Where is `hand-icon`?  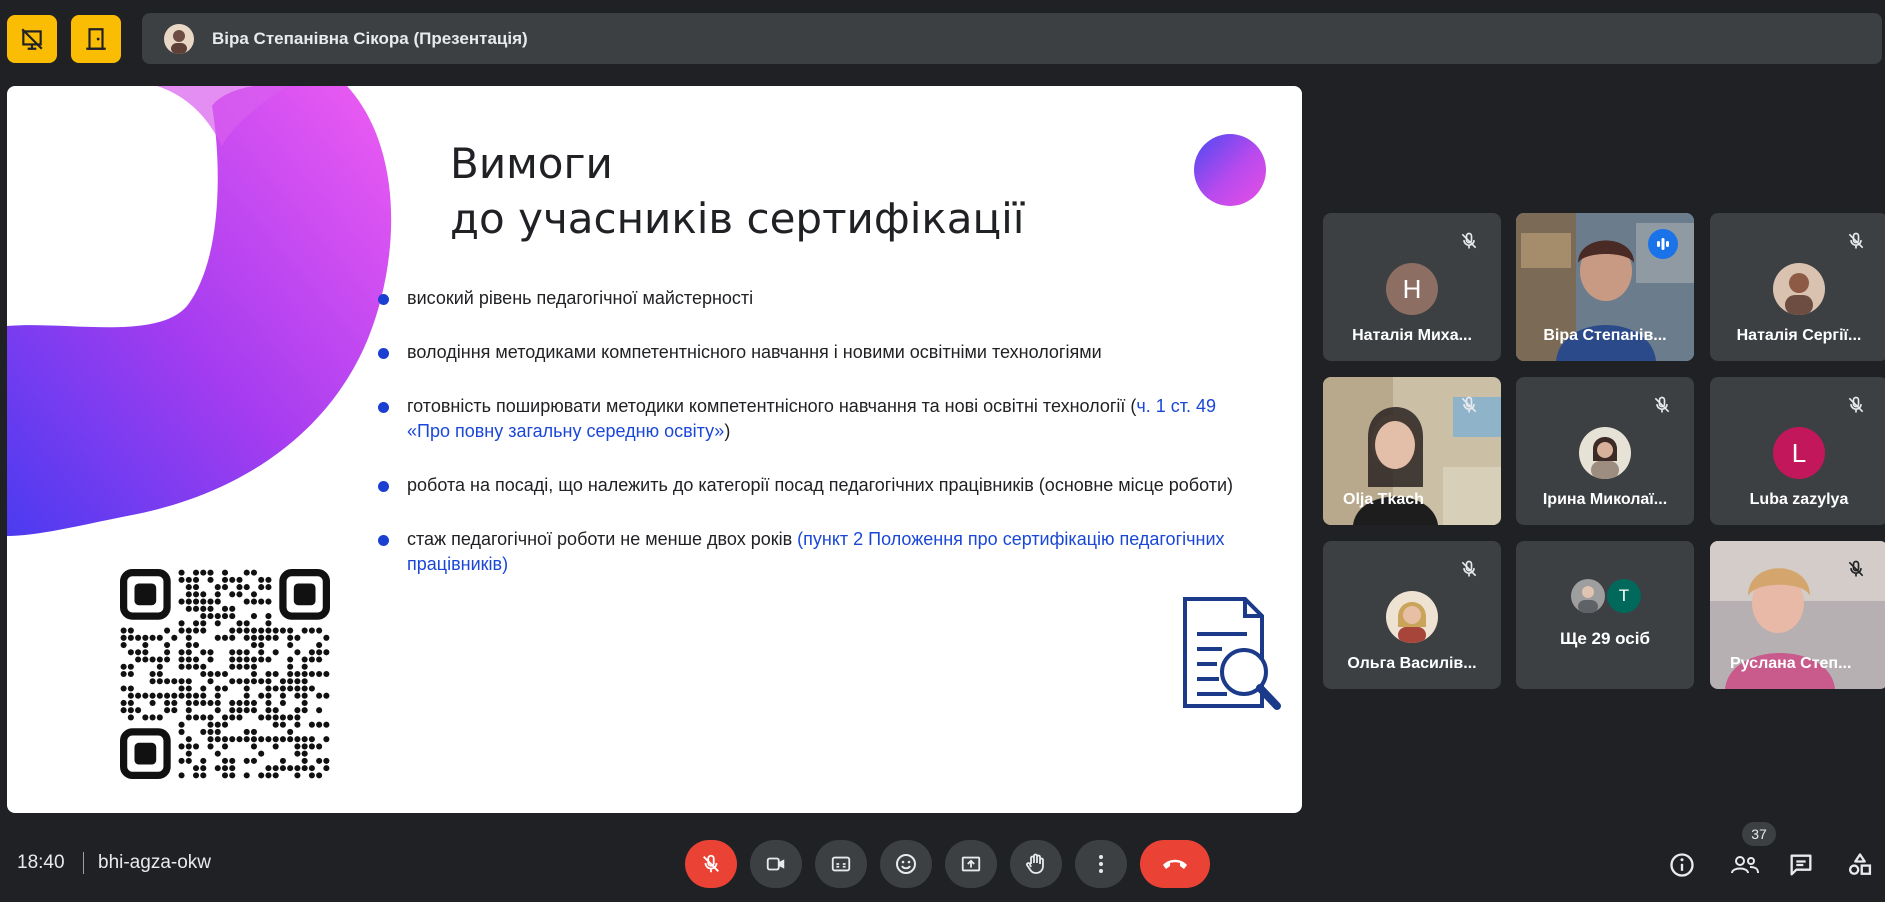 hand-icon is located at coordinates (1035, 863).